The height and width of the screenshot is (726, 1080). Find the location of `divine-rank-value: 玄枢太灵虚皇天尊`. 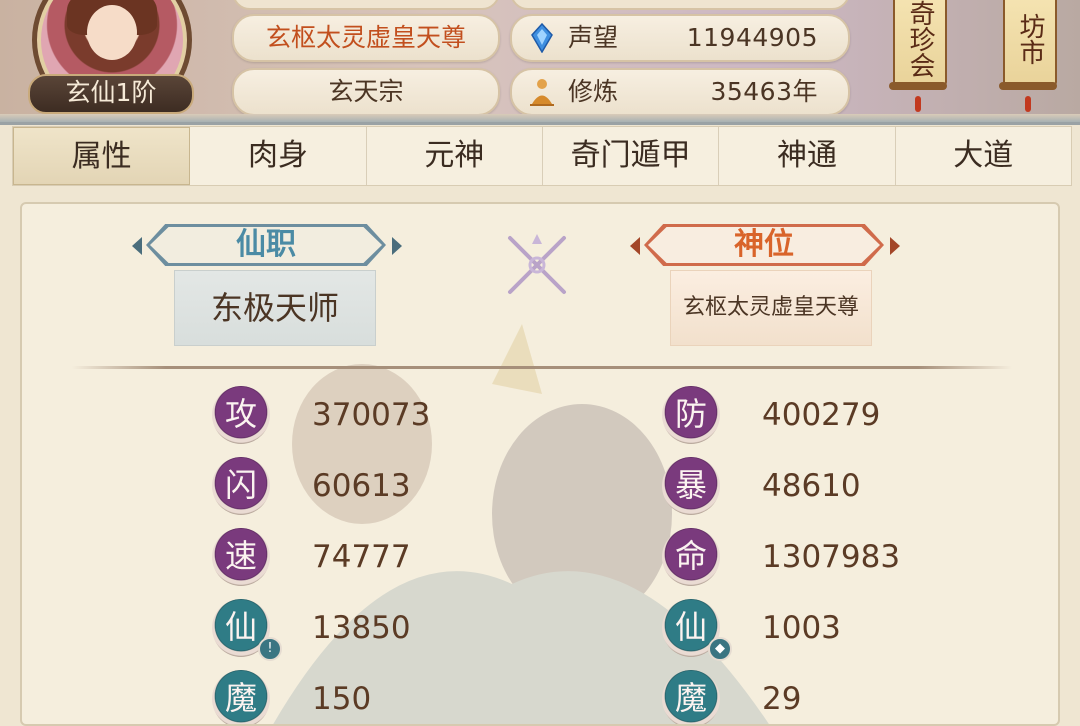

divine-rank-value: 玄枢太灵虚皇天尊 is located at coordinates (771, 308).